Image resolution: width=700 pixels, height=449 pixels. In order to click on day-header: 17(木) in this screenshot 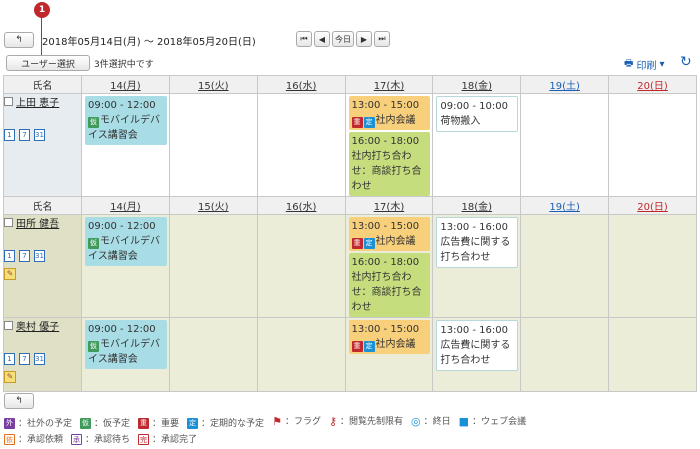, I will do `click(389, 84)`.